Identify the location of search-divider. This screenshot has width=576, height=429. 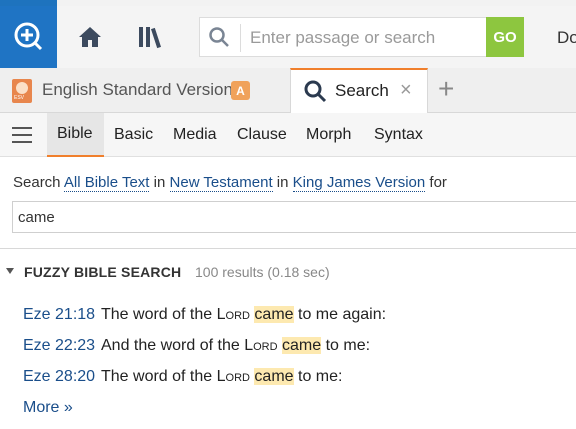
(240, 38).